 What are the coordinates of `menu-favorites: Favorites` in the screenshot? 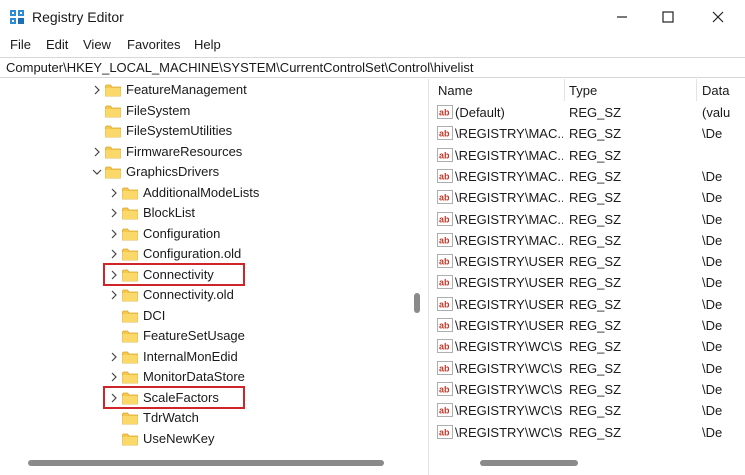 It's located at (153, 44).